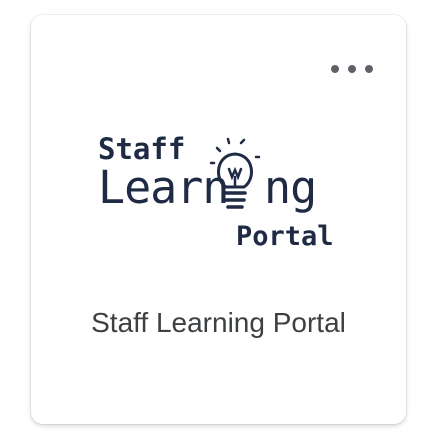  What do you see at coordinates (285, 236) in the screenshot?
I see `logo-word-portal: Portal` at bounding box center [285, 236].